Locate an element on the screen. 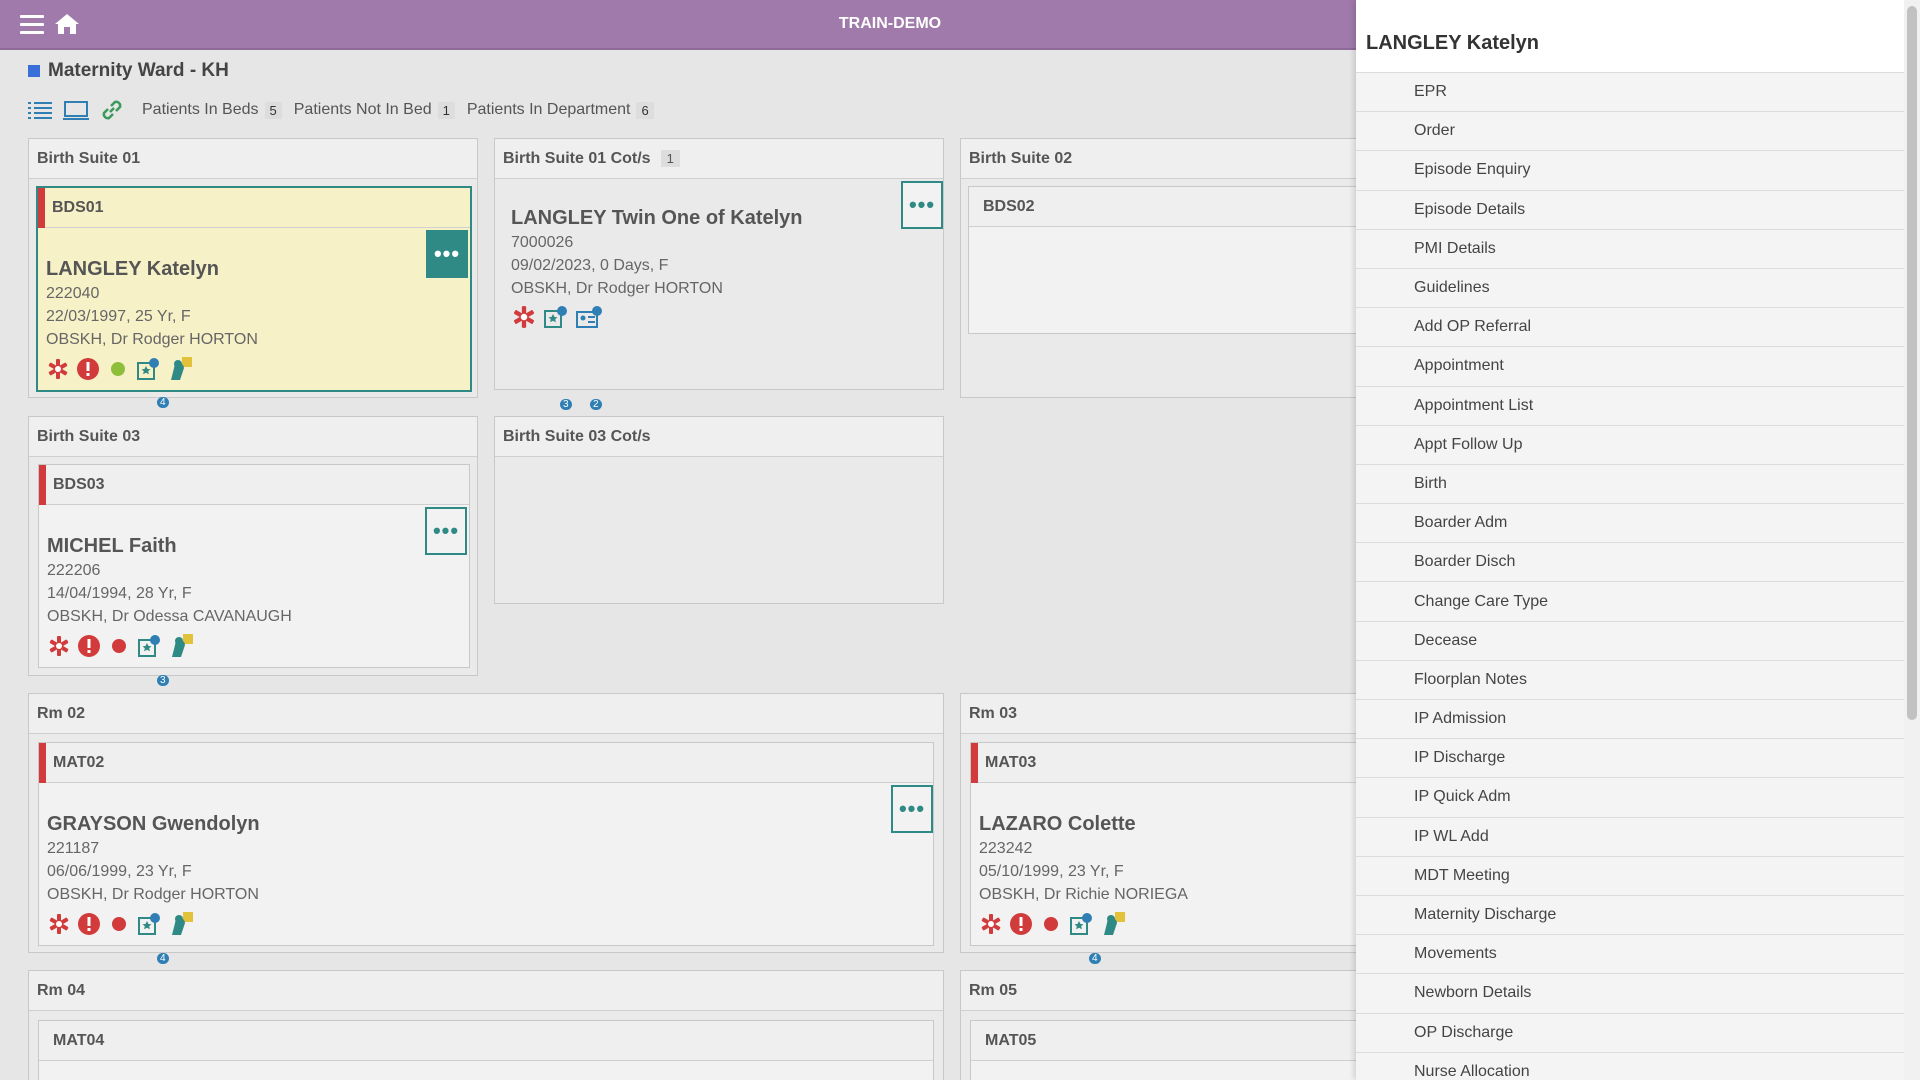  menu-item-maternity-discharge: Maternity Discharge is located at coordinates (1630, 914).